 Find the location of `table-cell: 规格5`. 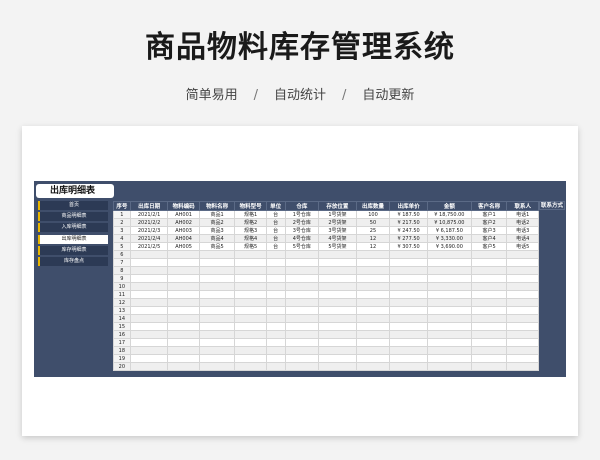

table-cell: 规格5 is located at coordinates (250, 246).